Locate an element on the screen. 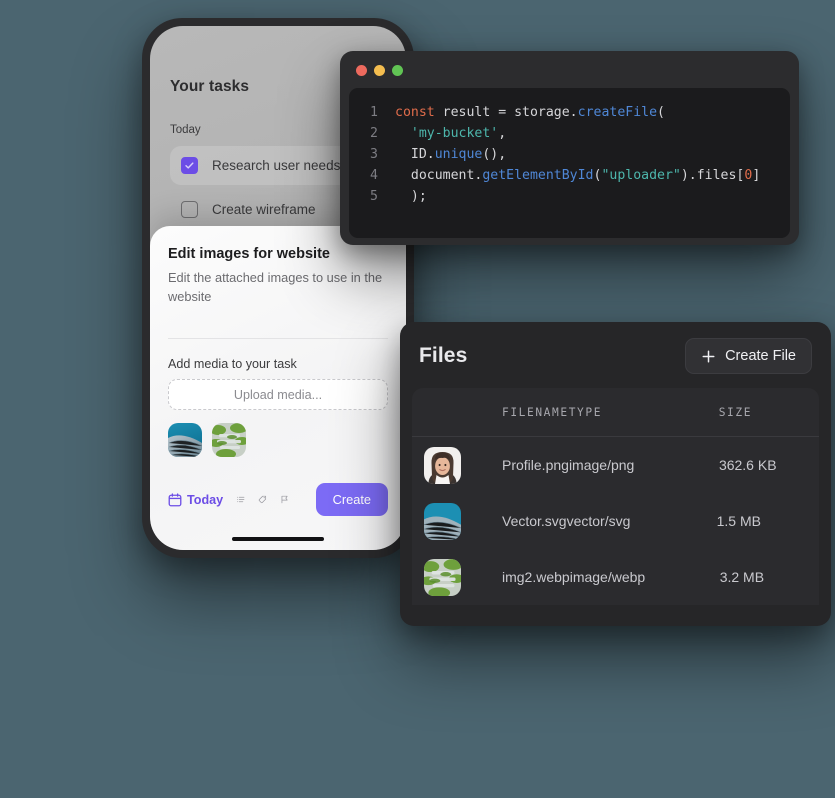 This screenshot has width=835, height=798. line-number: 4 is located at coordinates (374, 175).